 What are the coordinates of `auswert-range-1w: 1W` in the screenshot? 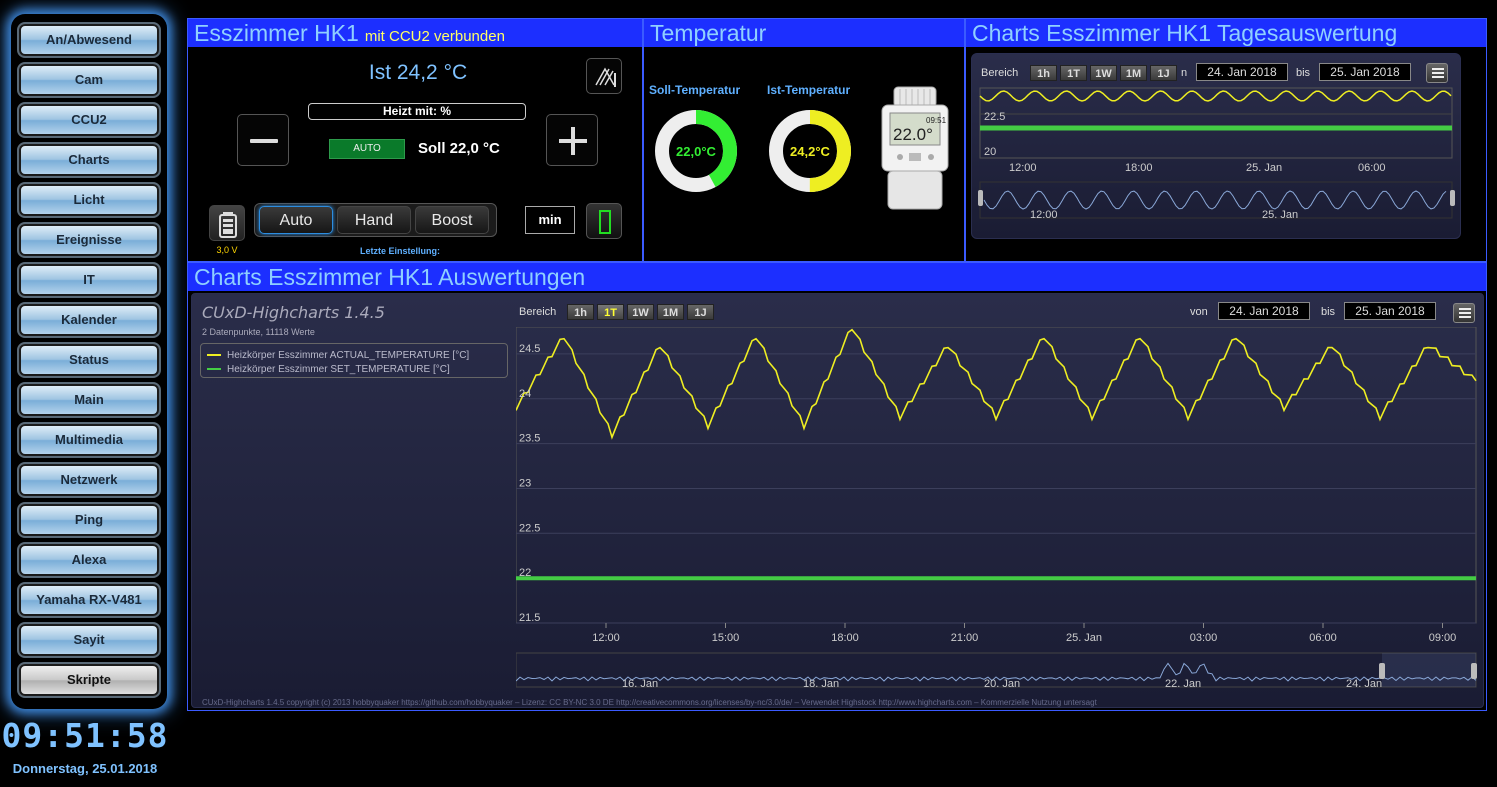 It's located at (640, 312).